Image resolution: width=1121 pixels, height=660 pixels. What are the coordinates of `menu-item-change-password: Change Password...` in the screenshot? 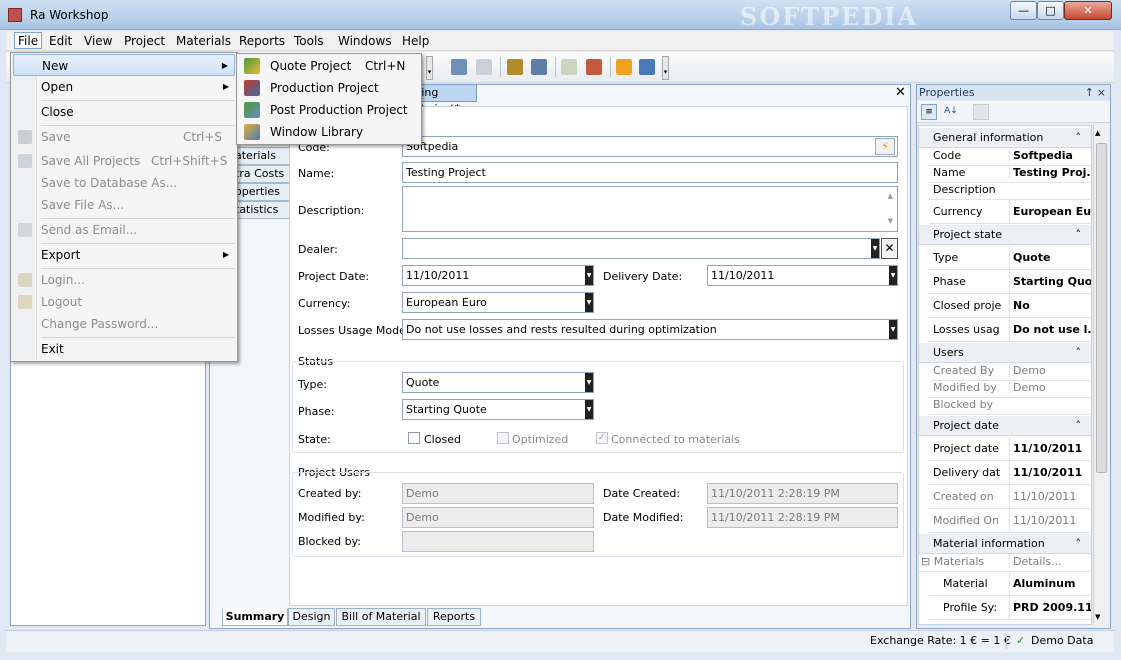 It's located at (100, 324).